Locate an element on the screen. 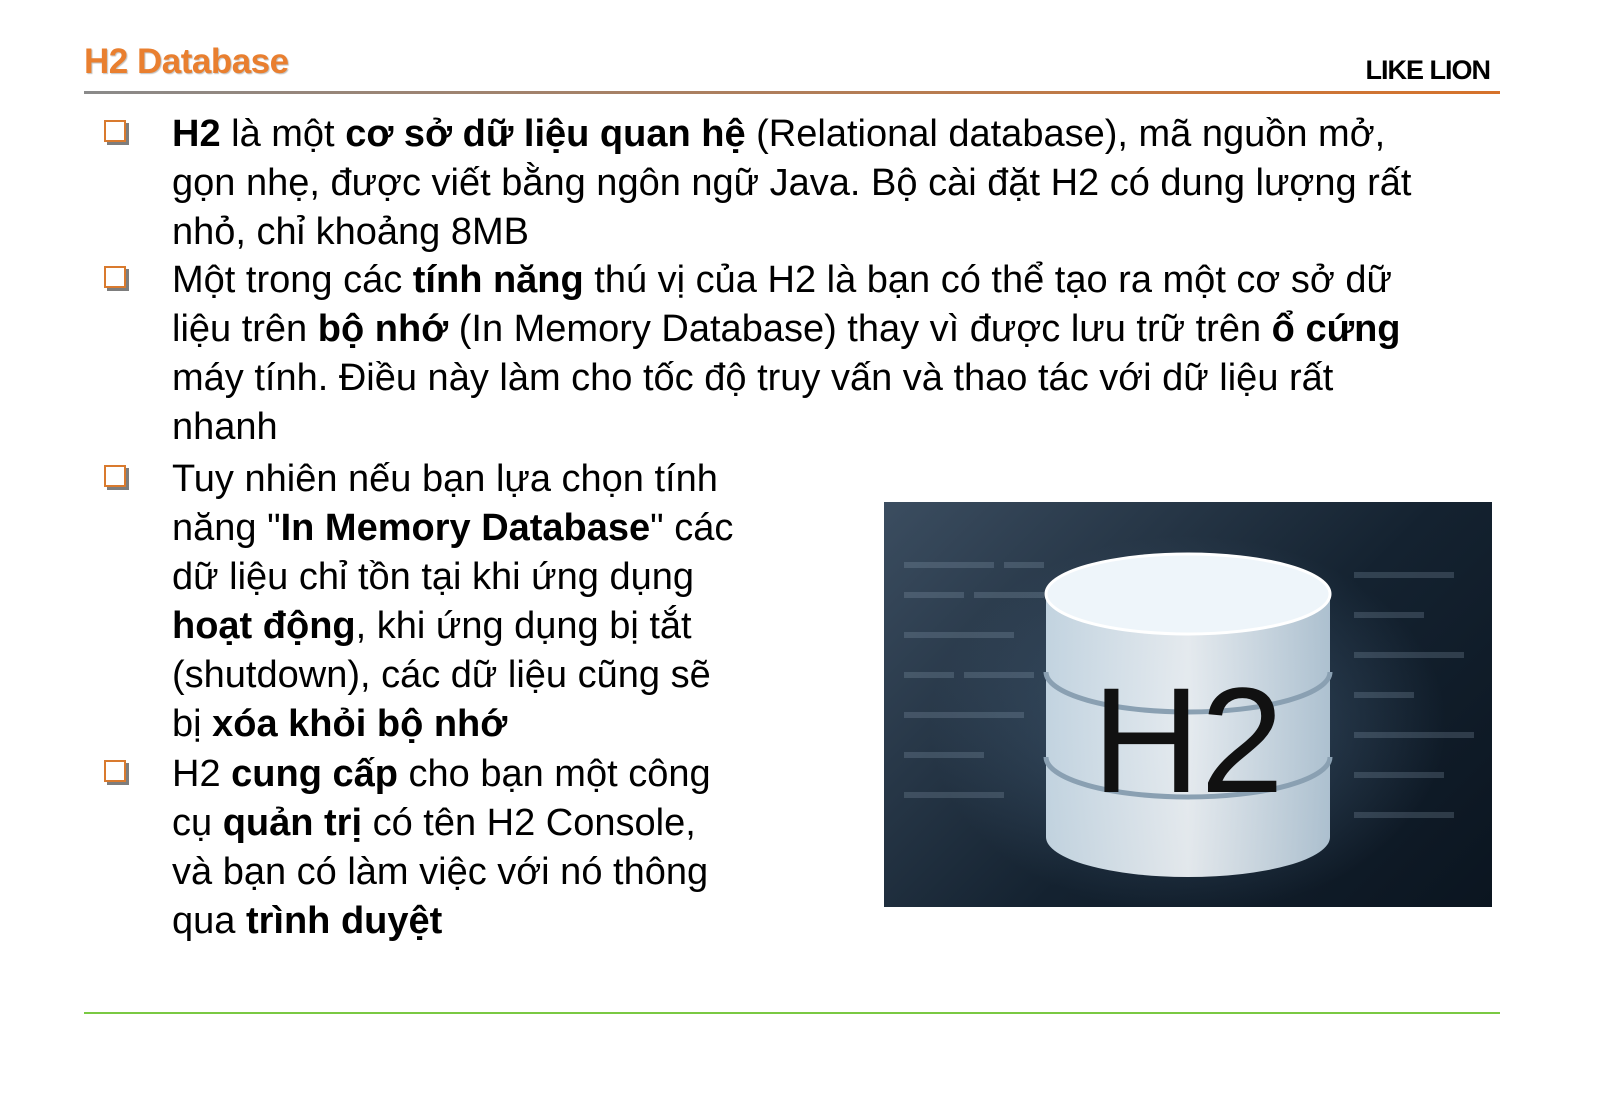  footer-divider is located at coordinates (792, 1013).